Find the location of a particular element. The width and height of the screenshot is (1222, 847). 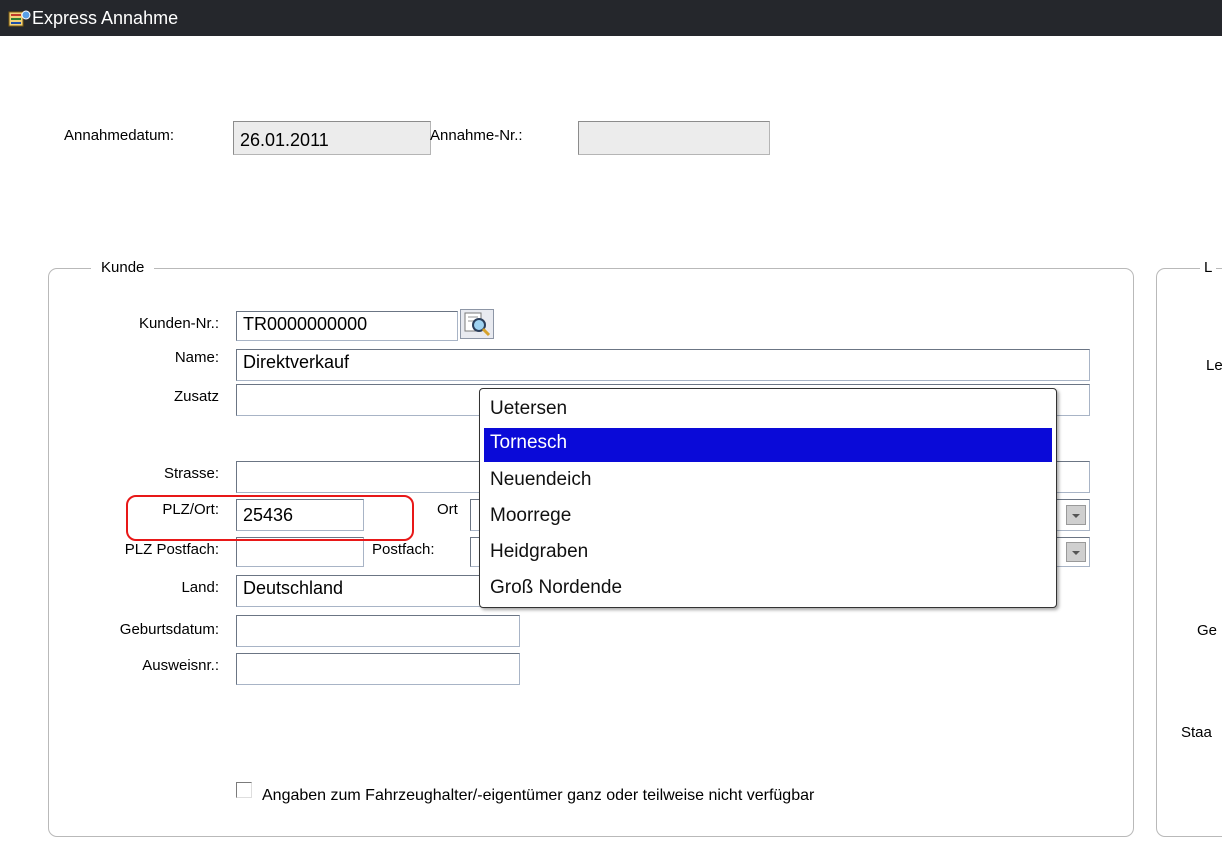

right-legend: L is located at coordinates (1208, 267).